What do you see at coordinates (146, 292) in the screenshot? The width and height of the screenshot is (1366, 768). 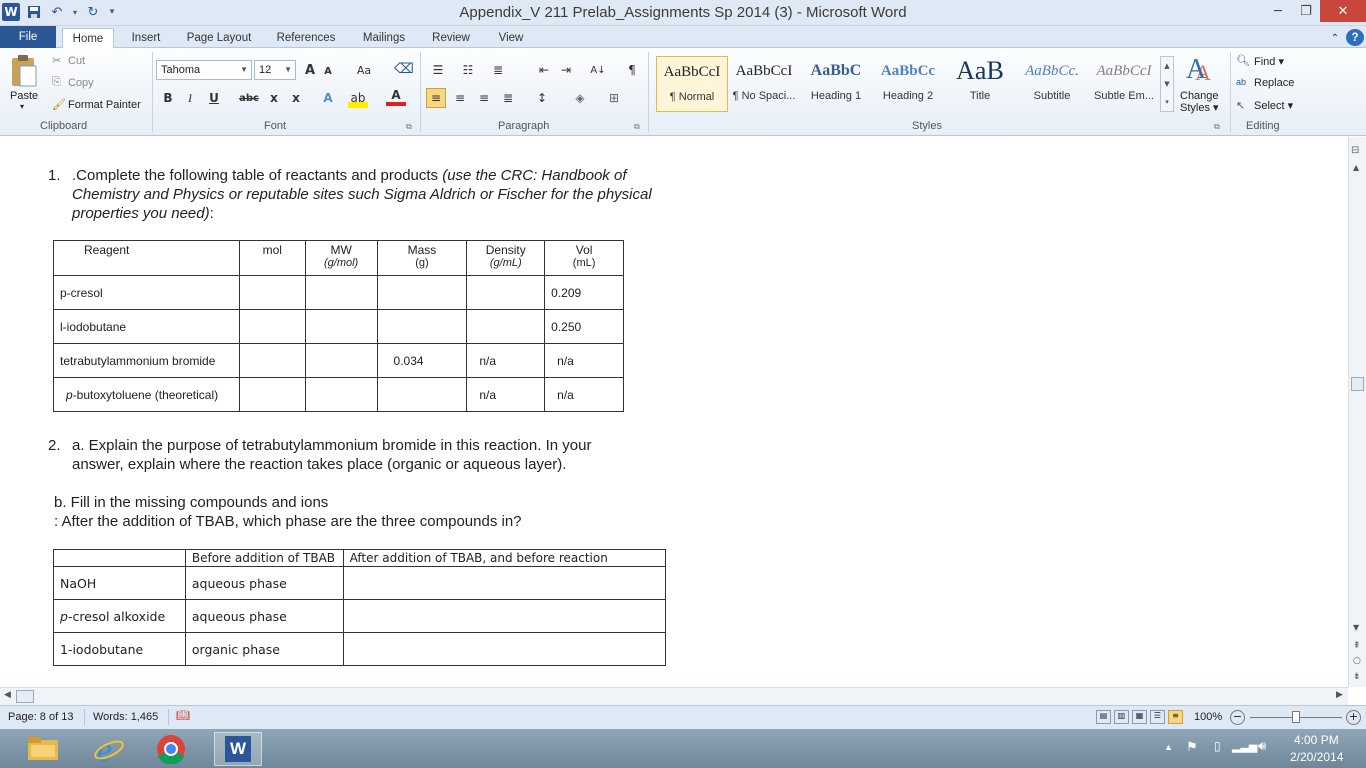 I see `table-cell: p-cresol` at bounding box center [146, 292].